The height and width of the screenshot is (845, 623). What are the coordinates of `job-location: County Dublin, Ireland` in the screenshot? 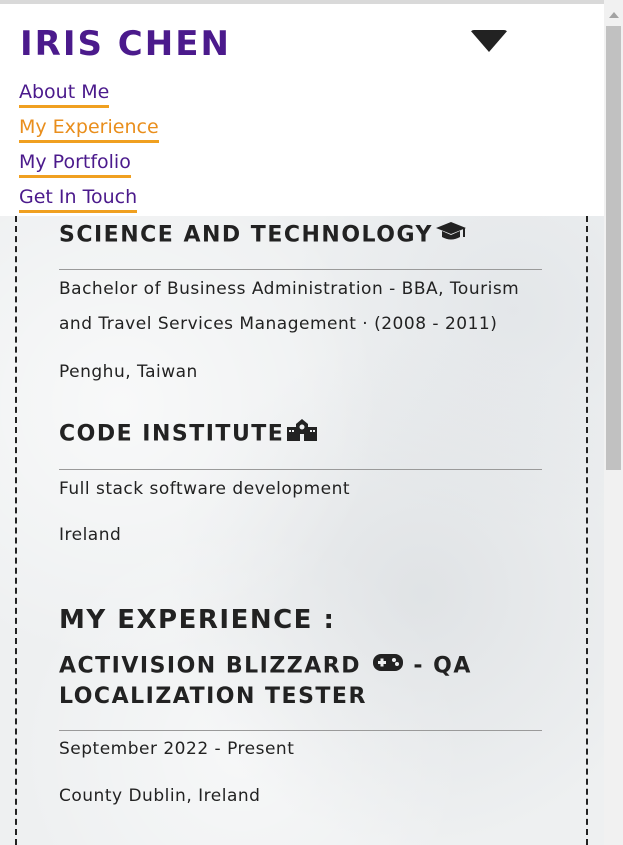 It's located at (160, 796).